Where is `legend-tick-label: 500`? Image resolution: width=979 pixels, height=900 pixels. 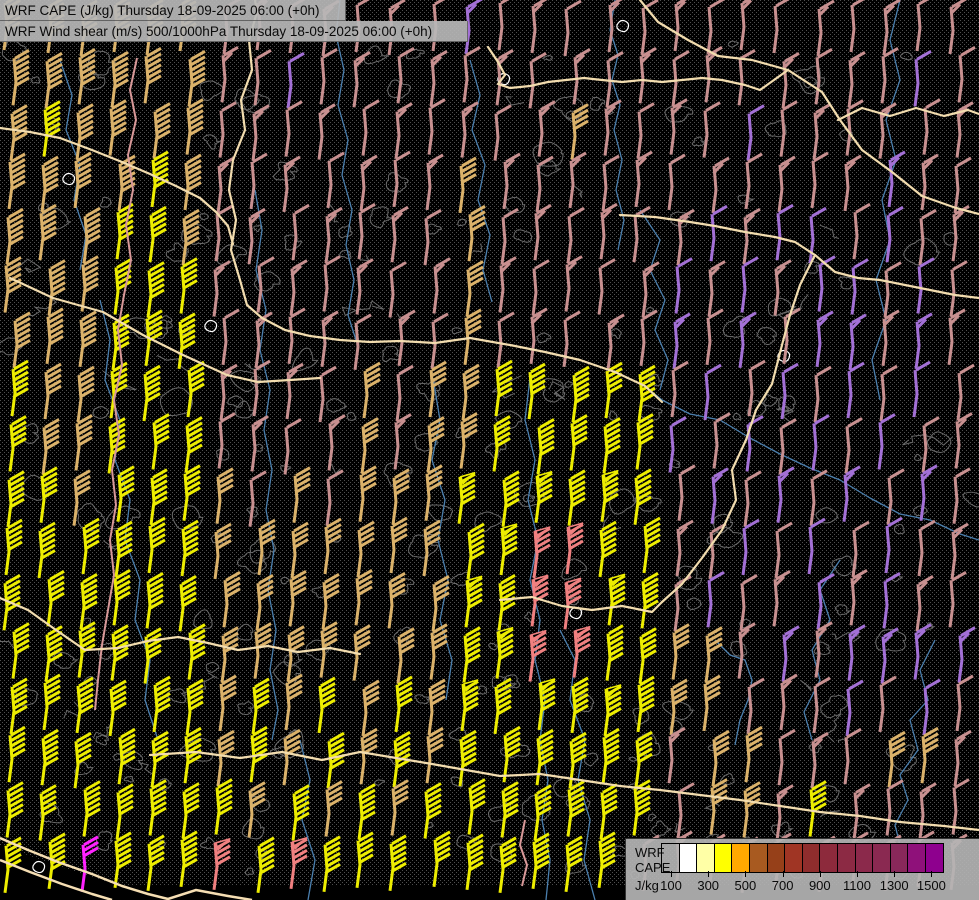
legend-tick-label: 500 is located at coordinates (745, 885).